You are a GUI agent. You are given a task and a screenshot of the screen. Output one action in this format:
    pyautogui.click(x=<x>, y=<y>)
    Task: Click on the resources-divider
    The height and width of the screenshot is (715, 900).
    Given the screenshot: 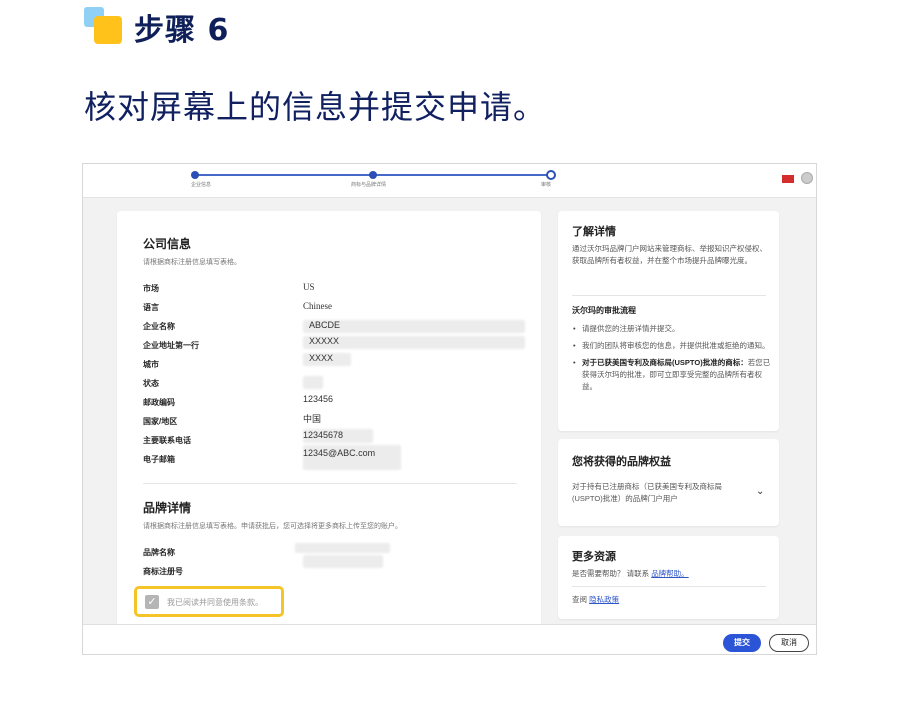 What is the action you would take?
    pyautogui.click(x=669, y=586)
    